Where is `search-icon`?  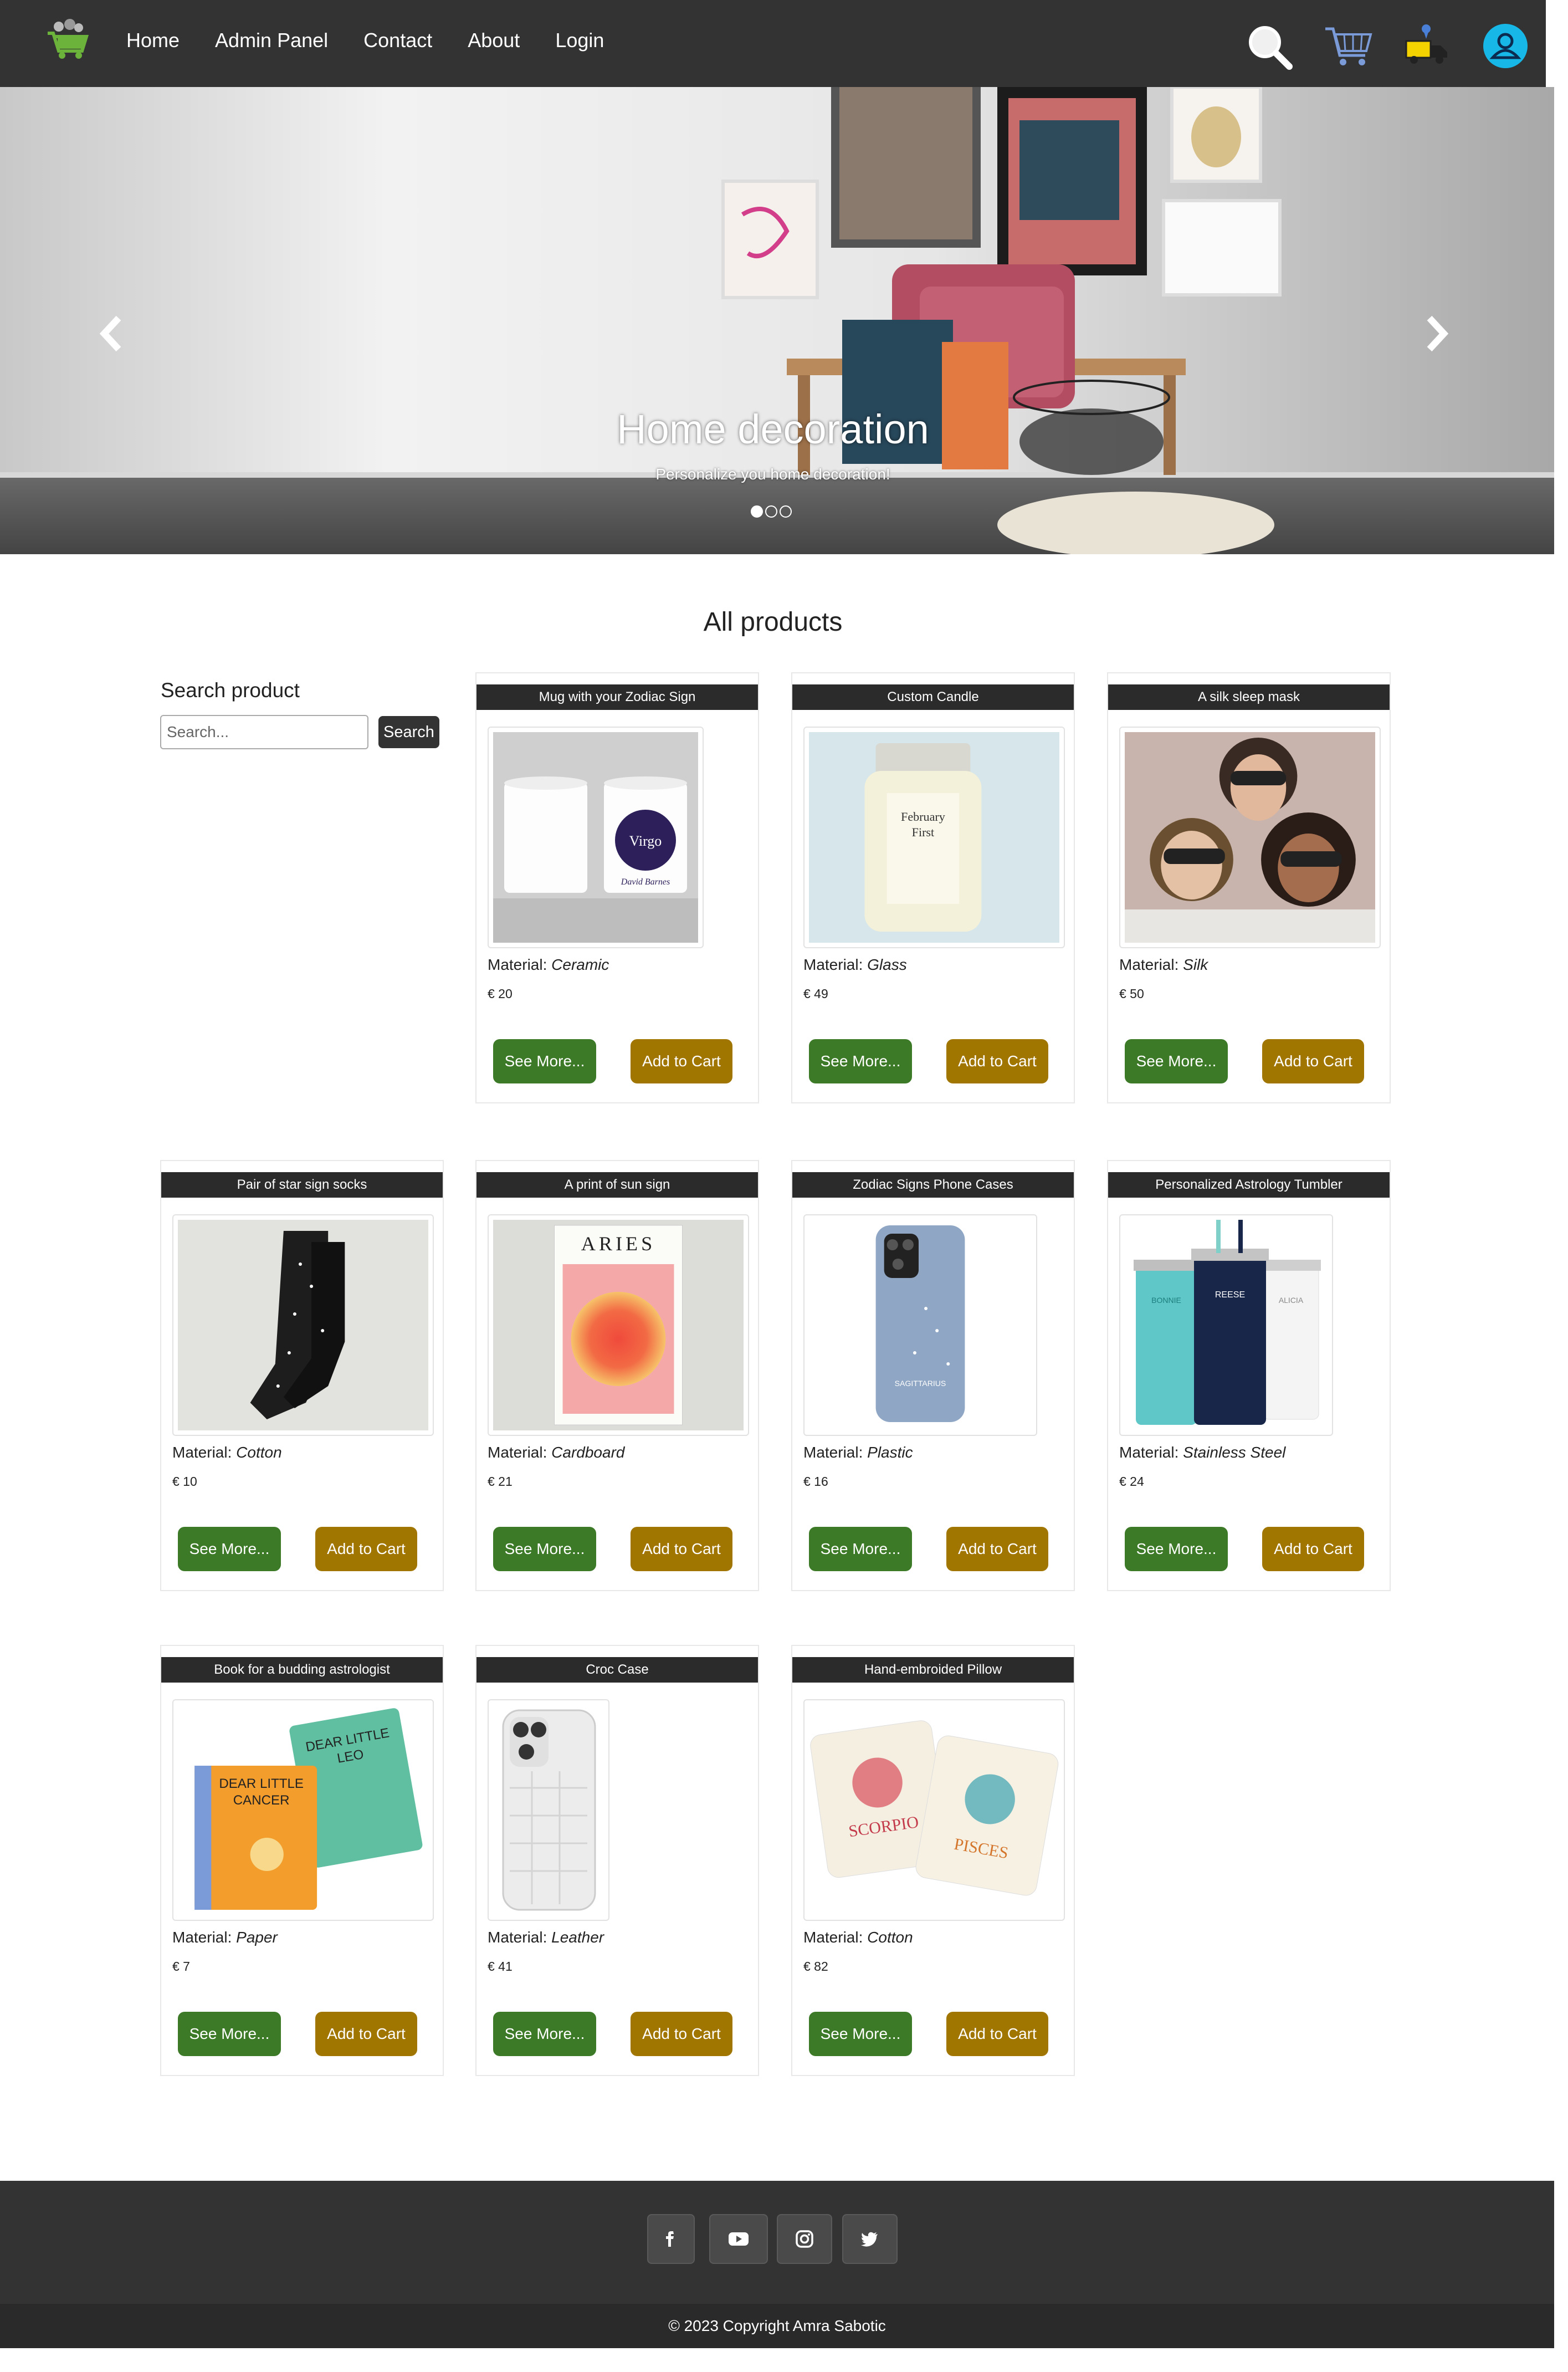 search-icon is located at coordinates (1269, 46).